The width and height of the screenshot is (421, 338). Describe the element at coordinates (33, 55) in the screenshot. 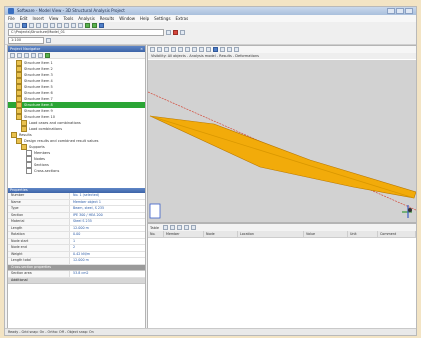

I see `filter-icon` at that location.